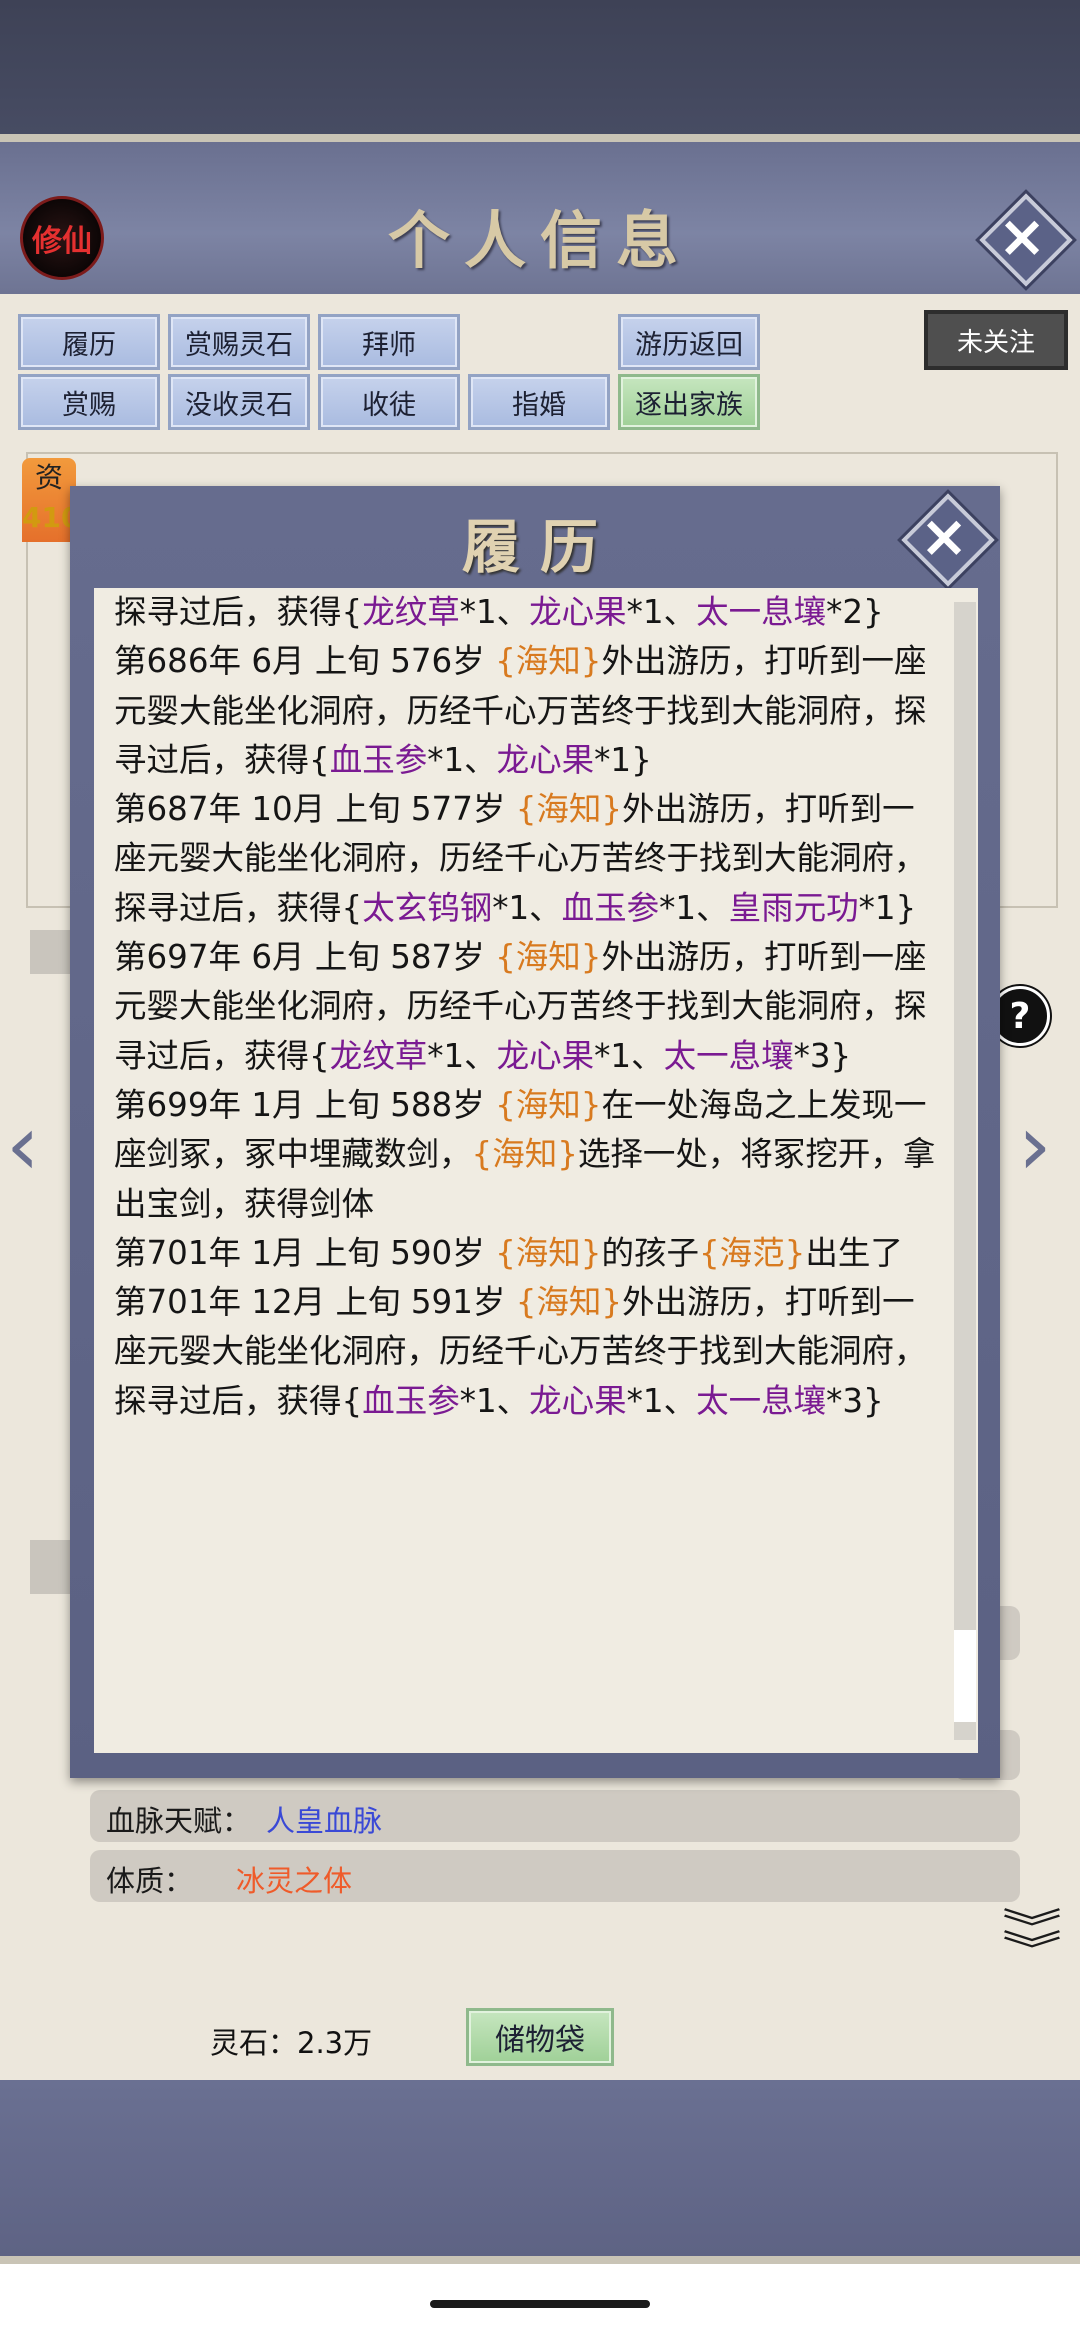  I want to click on history-button: 履历, so click(89, 342).